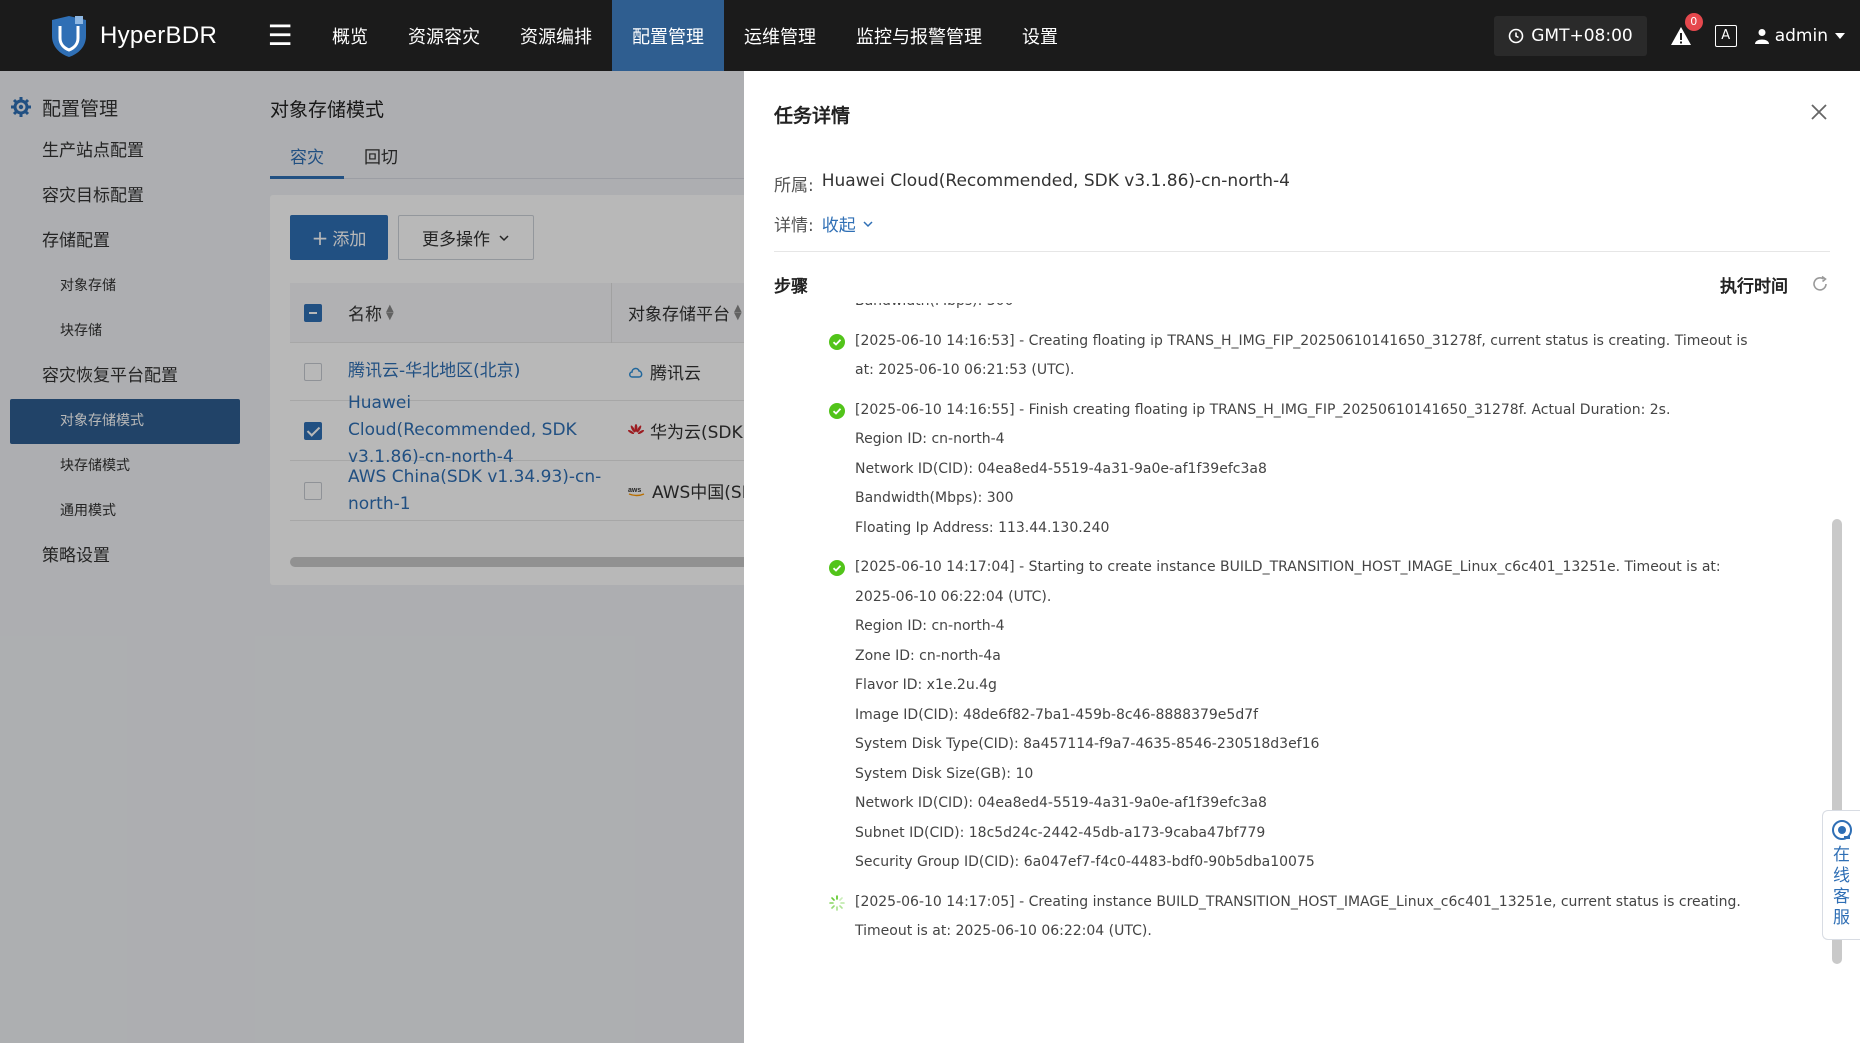 The image size is (1860, 1043). Describe the element at coordinates (919, 35) in the screenshot. I see `nav-item-5: 监控与报警管理` at that location.